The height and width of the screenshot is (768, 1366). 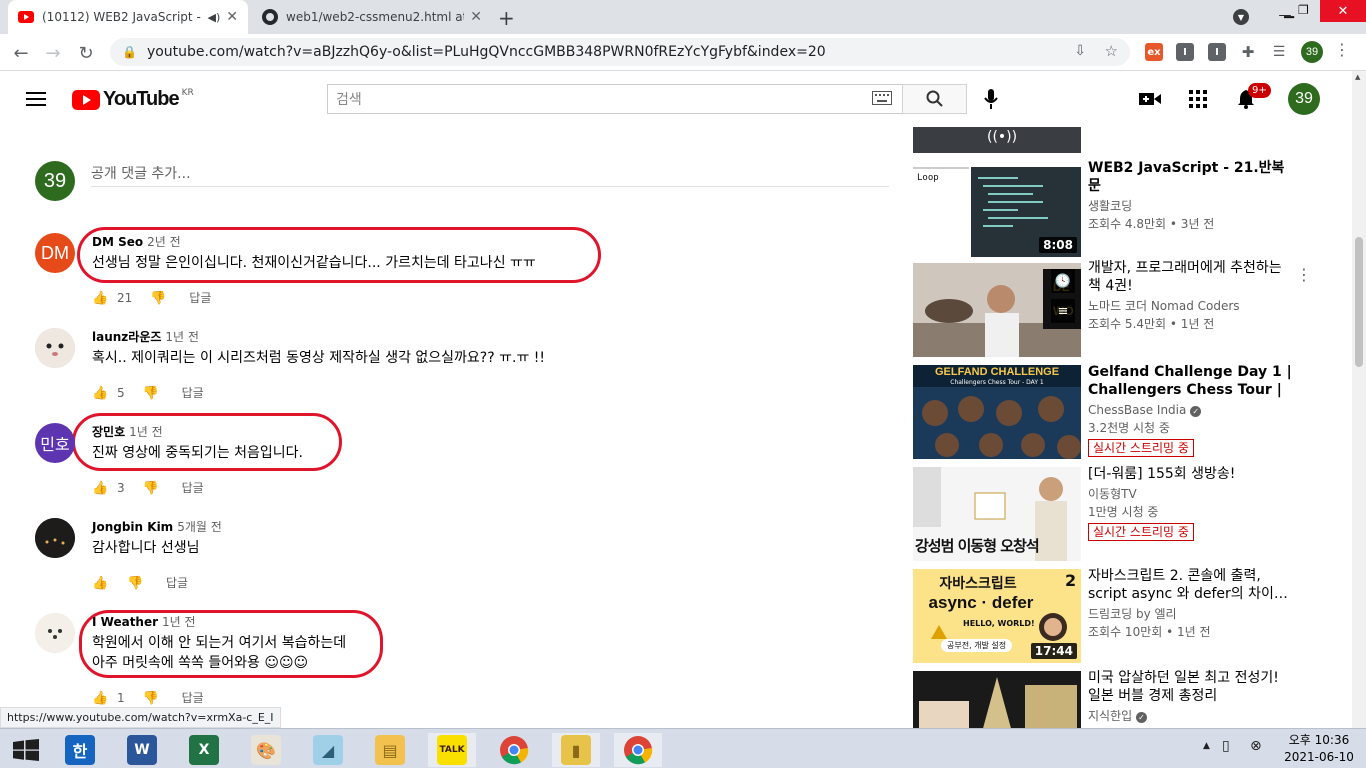 I want to click on video-item, so click(x=997, y=699).